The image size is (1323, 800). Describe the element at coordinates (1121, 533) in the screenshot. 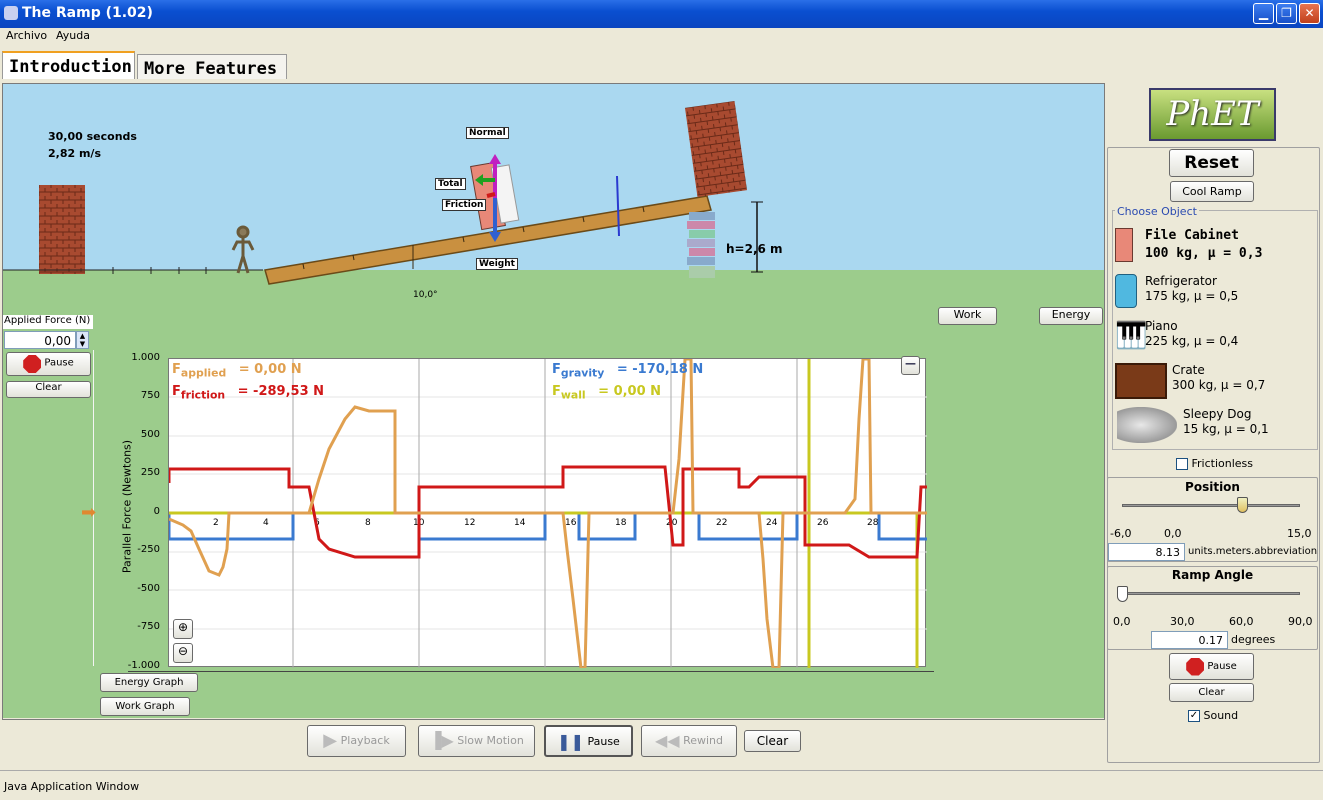

I see `position-min: -6,0` at that location.